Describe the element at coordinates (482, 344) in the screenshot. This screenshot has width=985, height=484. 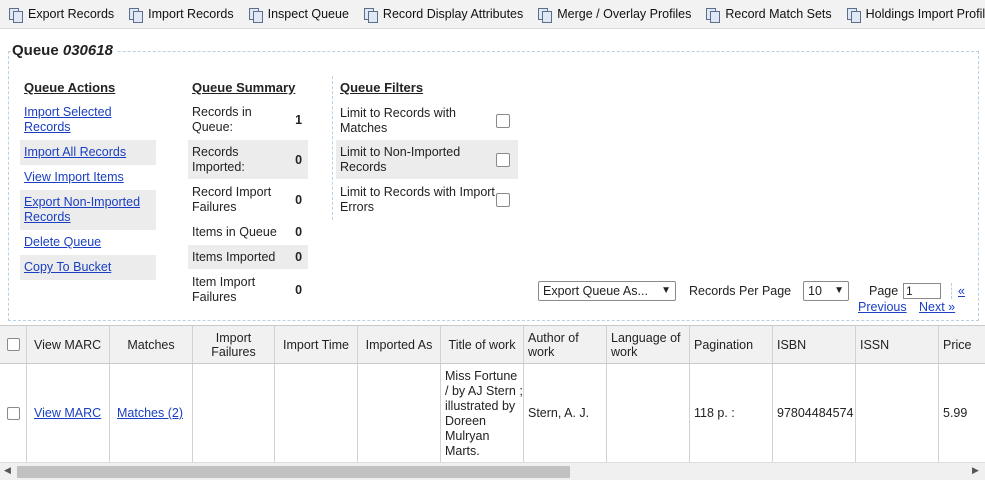
I see `column-header: Title of work` at that location.